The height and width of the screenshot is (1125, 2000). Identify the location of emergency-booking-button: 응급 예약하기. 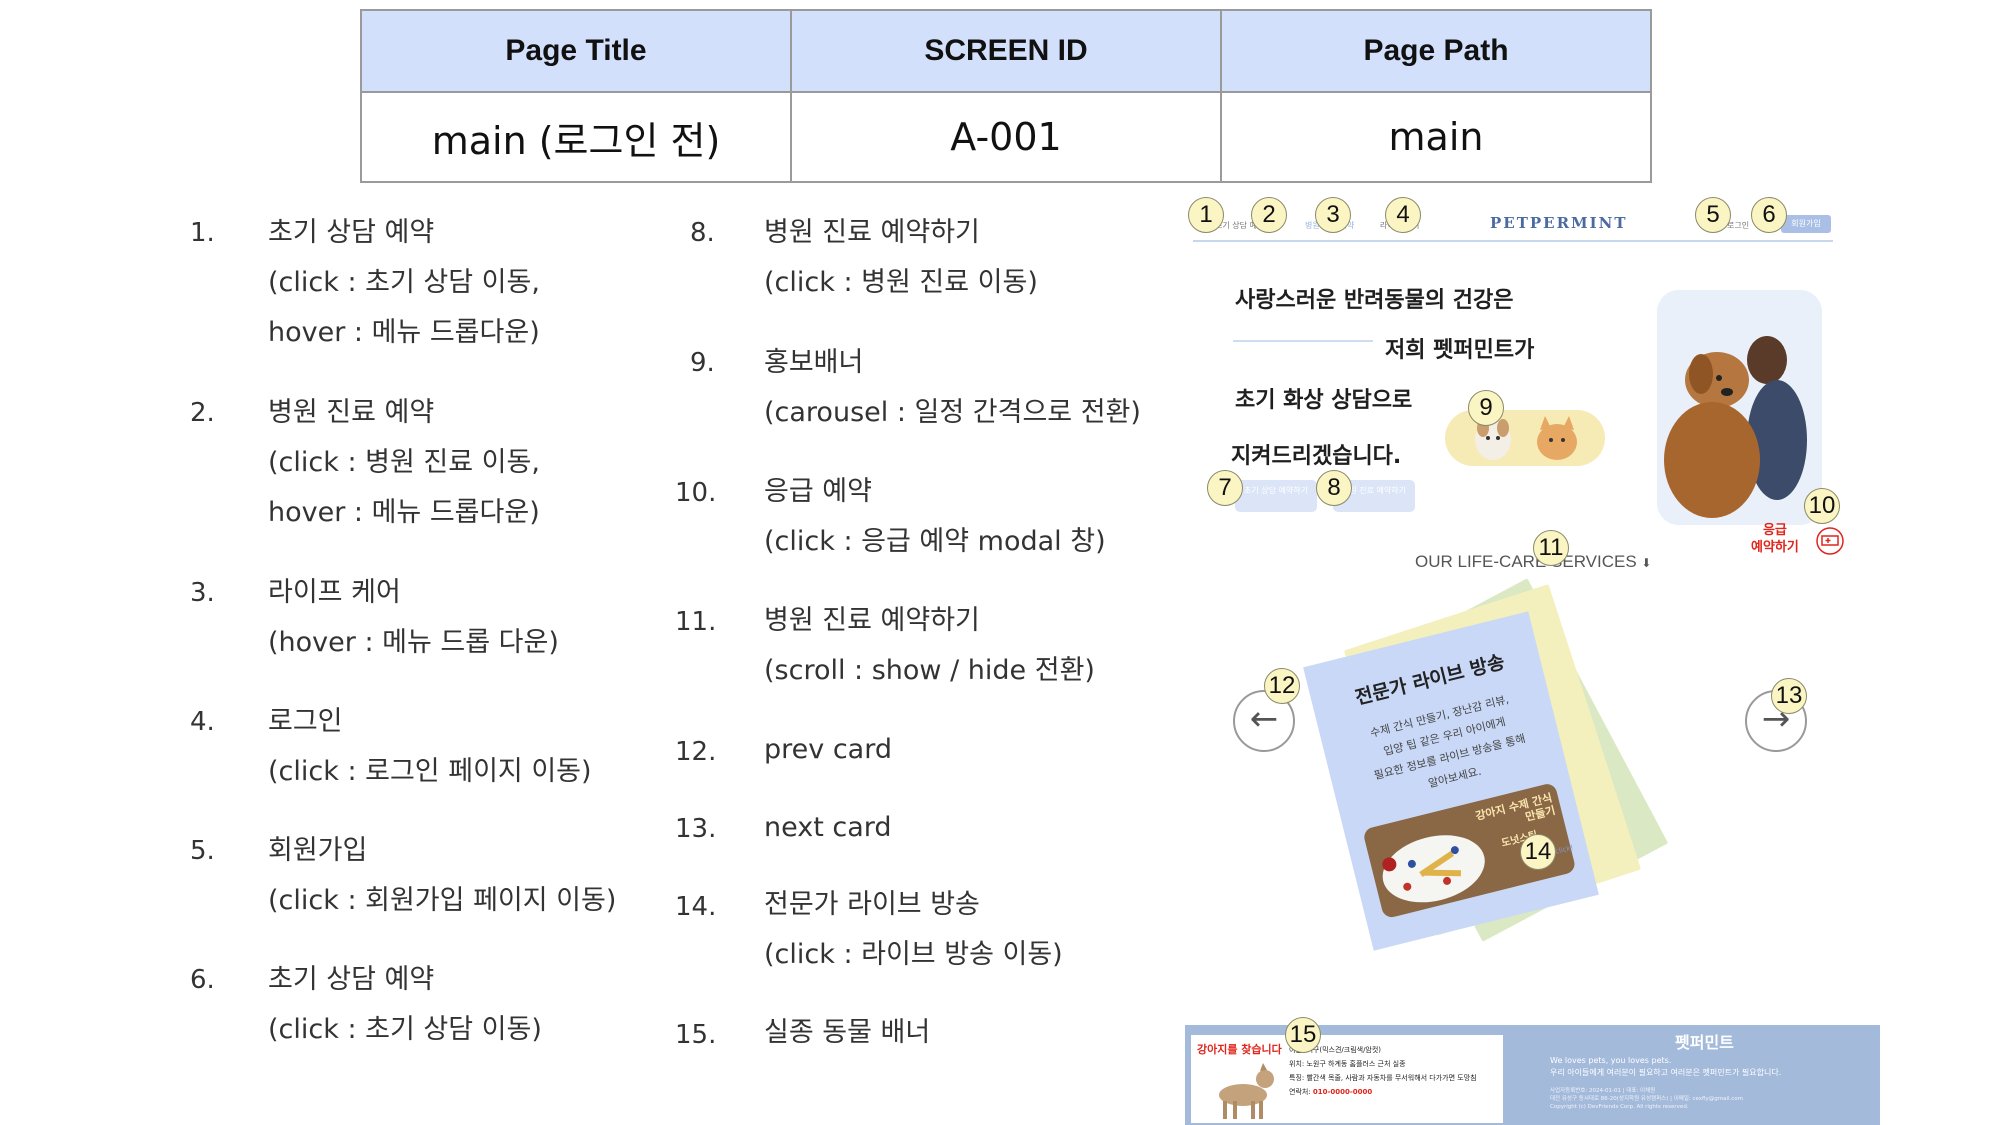
(1775, 539).